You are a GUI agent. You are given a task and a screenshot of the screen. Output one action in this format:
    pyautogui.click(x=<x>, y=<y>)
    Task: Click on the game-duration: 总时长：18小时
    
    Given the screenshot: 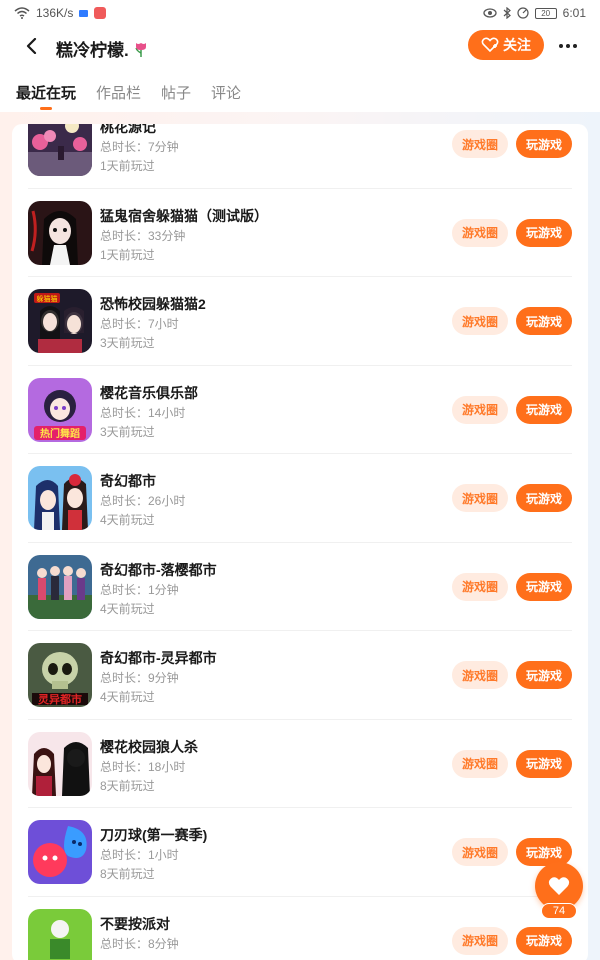 What is the action you would take?
    pyautogui.click(x=143, y=766)
    